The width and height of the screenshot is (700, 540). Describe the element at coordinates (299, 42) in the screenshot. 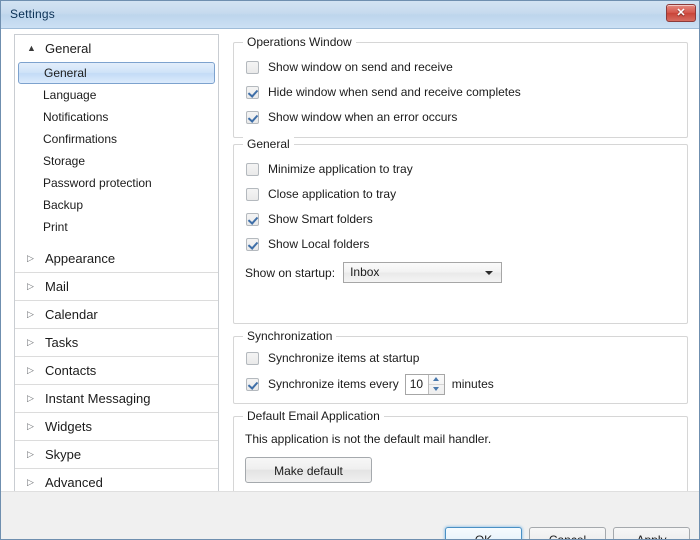

I see `group-title-operations-window: Operations Window` at that location.